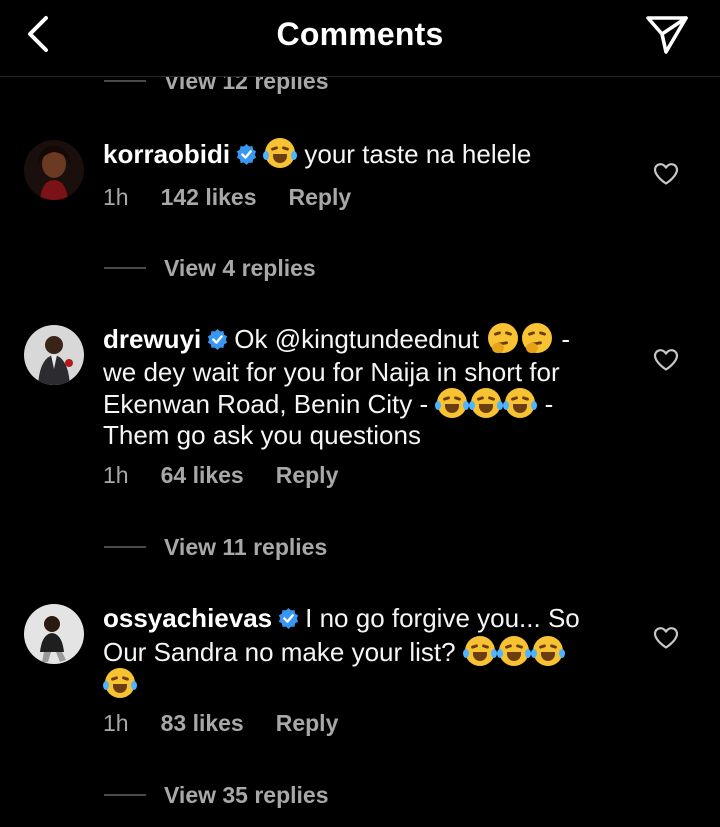 The image size is (720, 827). What do you see at coordinates (262, 435) in the screenshot?
I see `comment-text: Them go ask you questions` at bounding box center [262, 435].